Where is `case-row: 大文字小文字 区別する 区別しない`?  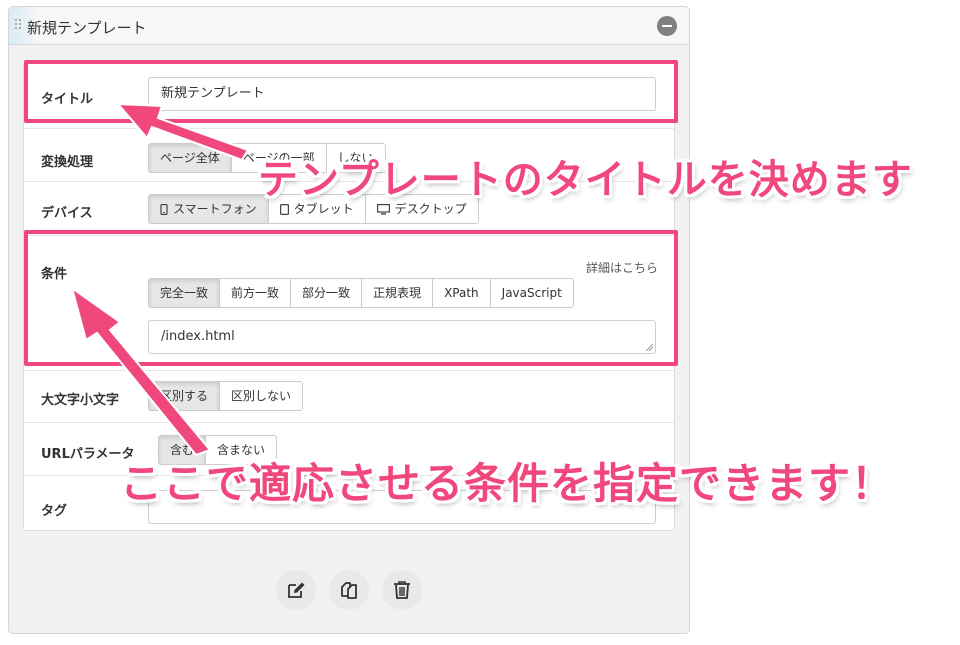 case-row: 大文字小文字 区別する 区別しない is located at coordinates (349, 396).